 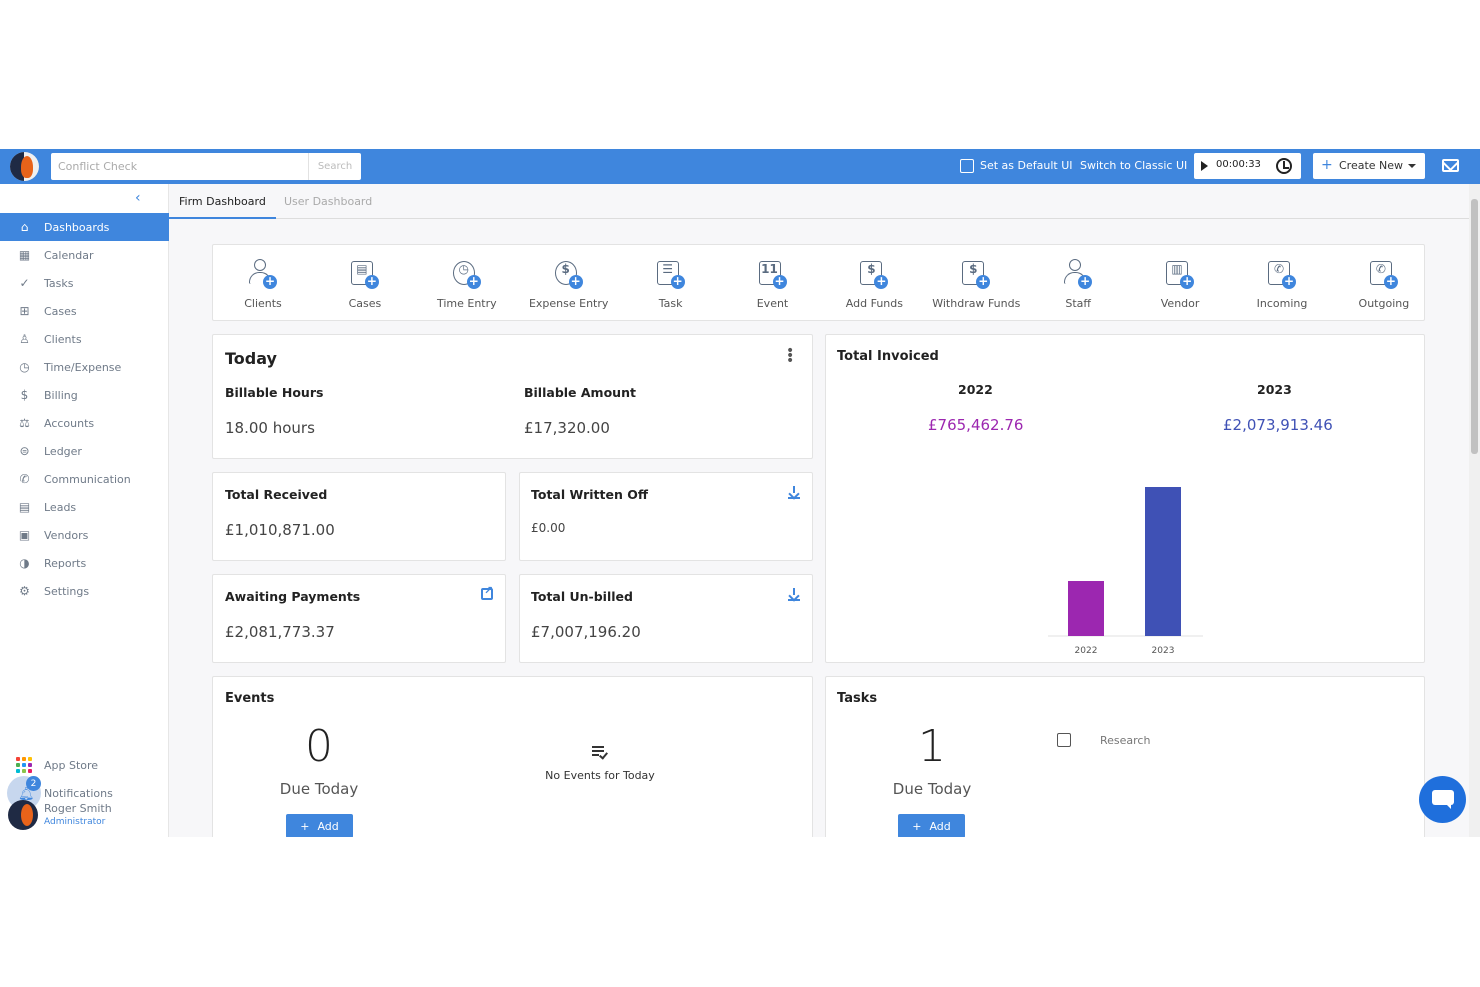 I want to click on tasks-count: 1, so click(x=932, y=746).